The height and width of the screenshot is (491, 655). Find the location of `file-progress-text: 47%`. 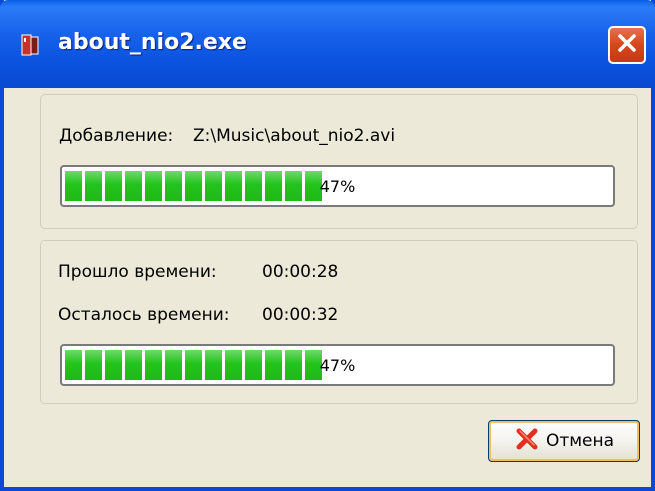

file-progress-text: 47% is located at coordinates (337, 186).